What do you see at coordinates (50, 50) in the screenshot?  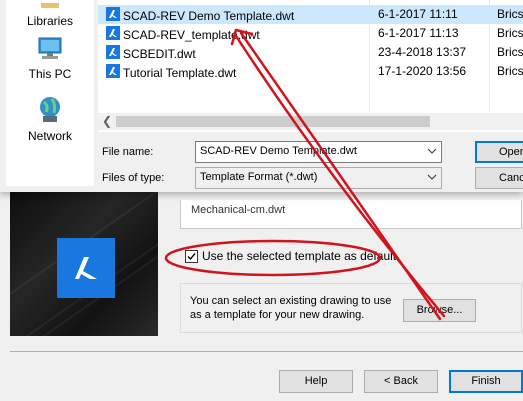 I see `computer-icon` at bounding box center [50, 50].